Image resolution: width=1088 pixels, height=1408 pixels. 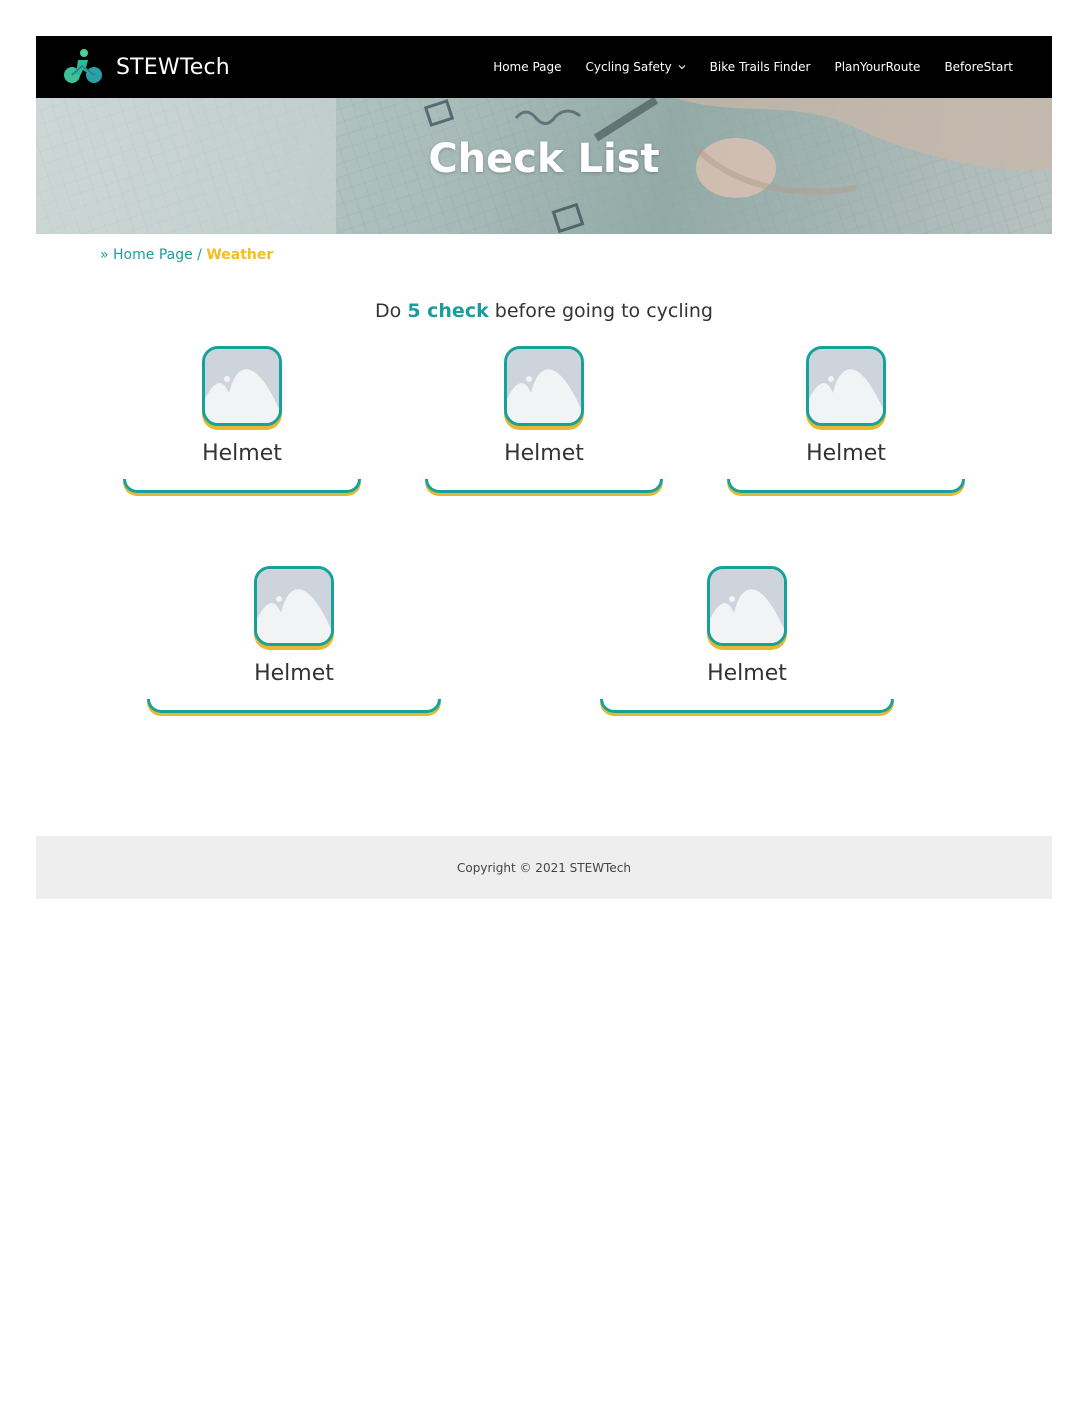 I want to click on hero-banner: Check List, so click(x=544, y=166).